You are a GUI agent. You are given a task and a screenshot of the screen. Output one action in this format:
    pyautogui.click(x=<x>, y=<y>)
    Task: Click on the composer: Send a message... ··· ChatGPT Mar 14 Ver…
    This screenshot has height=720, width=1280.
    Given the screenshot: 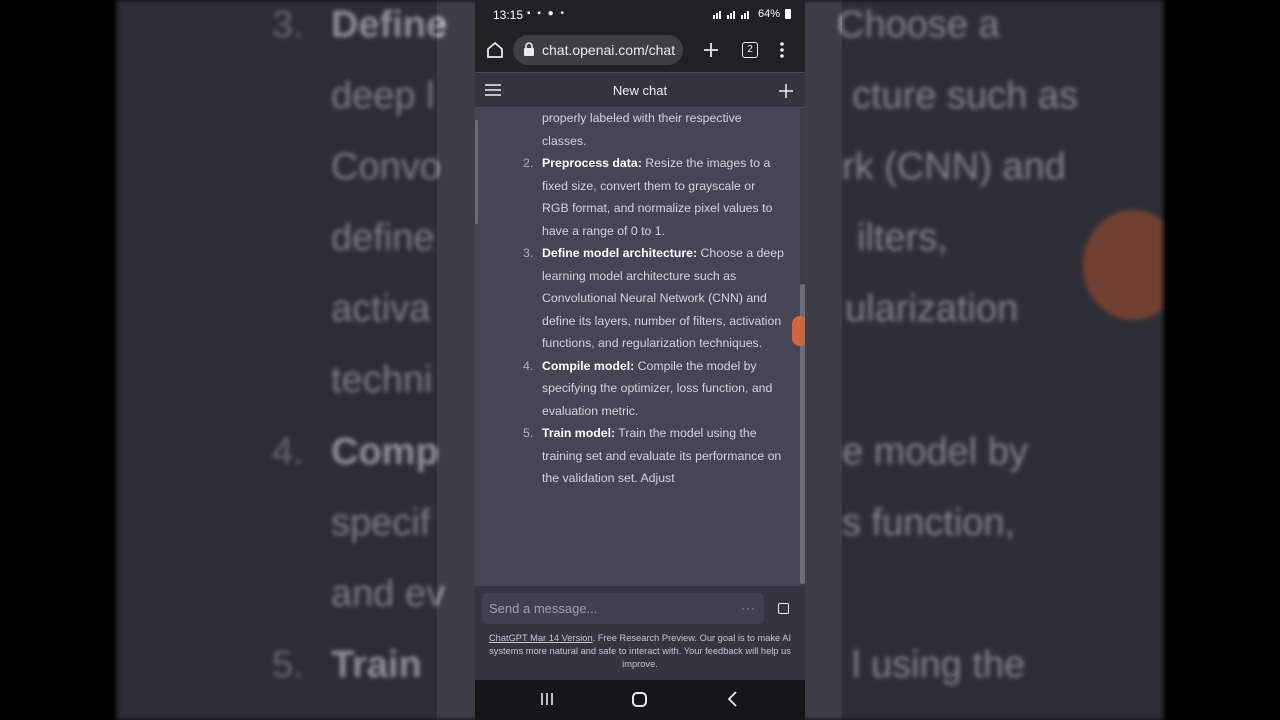 What is the action you would take?
    pyautogui.click(x=640, y=633)
    